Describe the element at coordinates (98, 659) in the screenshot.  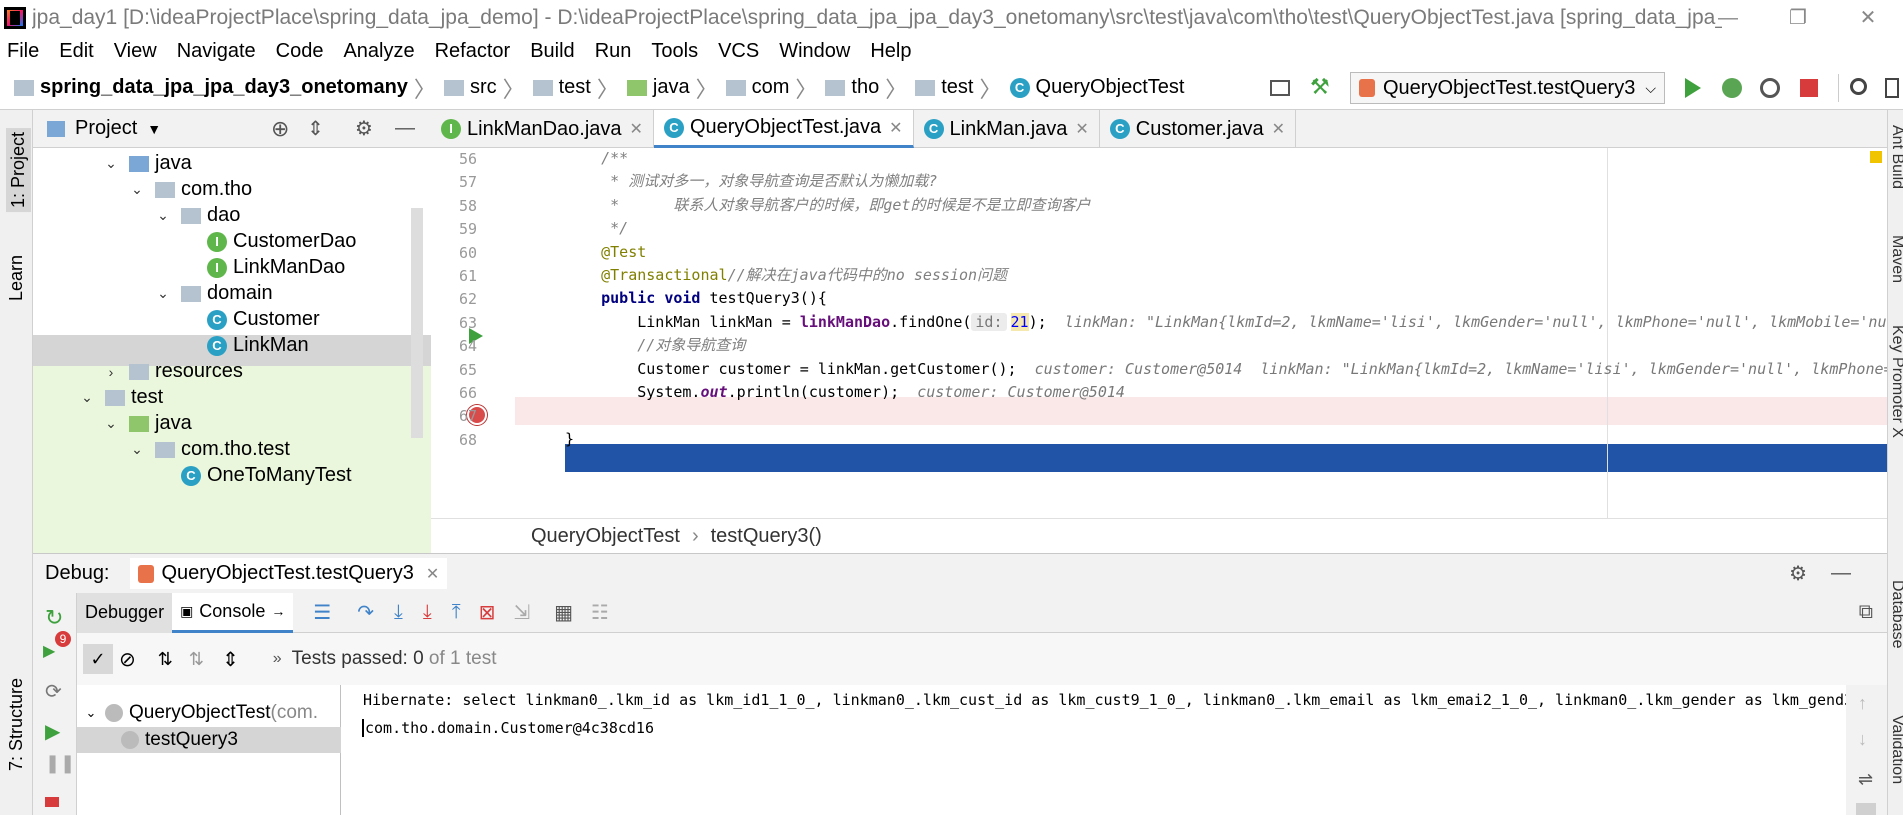
I see `show-passed-checkmark-icon: ✓` at that location.